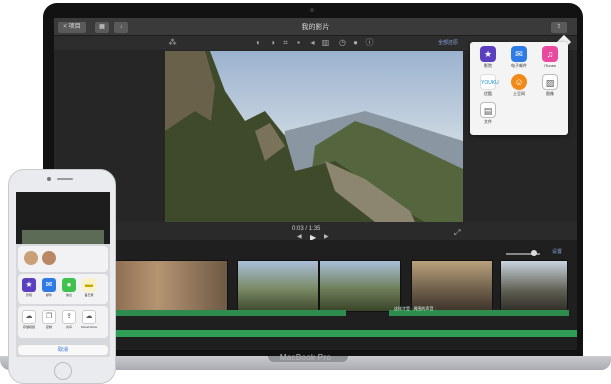 This screenshot has height=384, width=611. I want to click on action-row: ☁ 存储视频 ❐ 复制 ⇪ 共享 ☁ iCloud Drive, so click(63, 322).